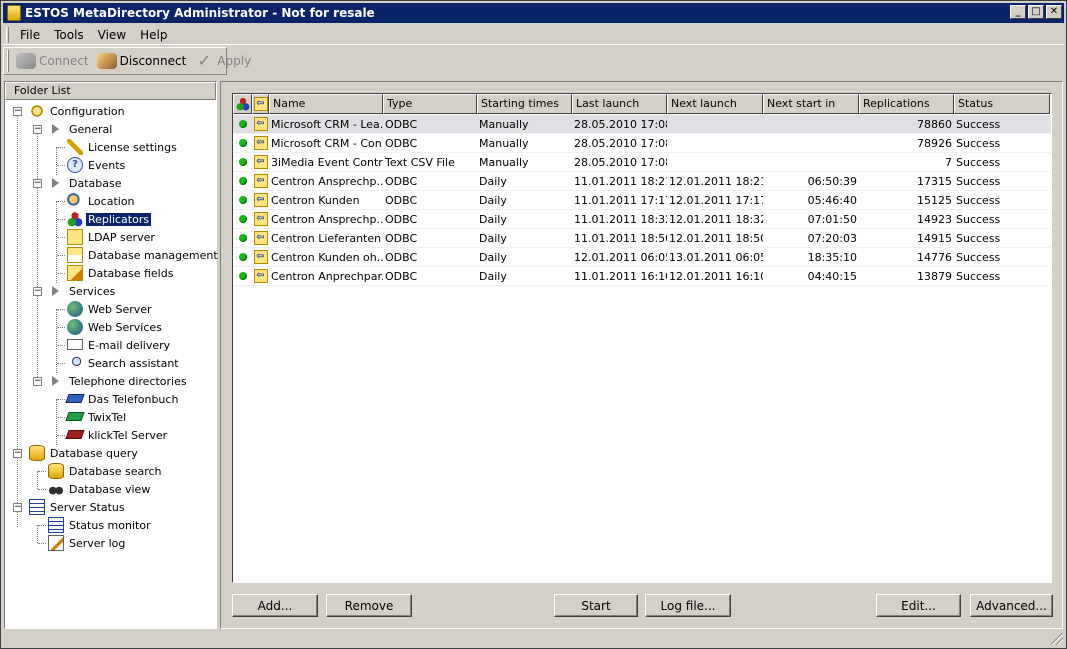  I want to click on resize-grip, so click(1057, 639).